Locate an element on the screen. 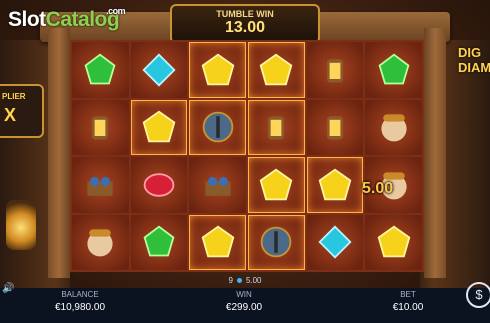 The height and width of the screenshot is (323, 490). multiplier-value: X is located at coordinates (10, 115).